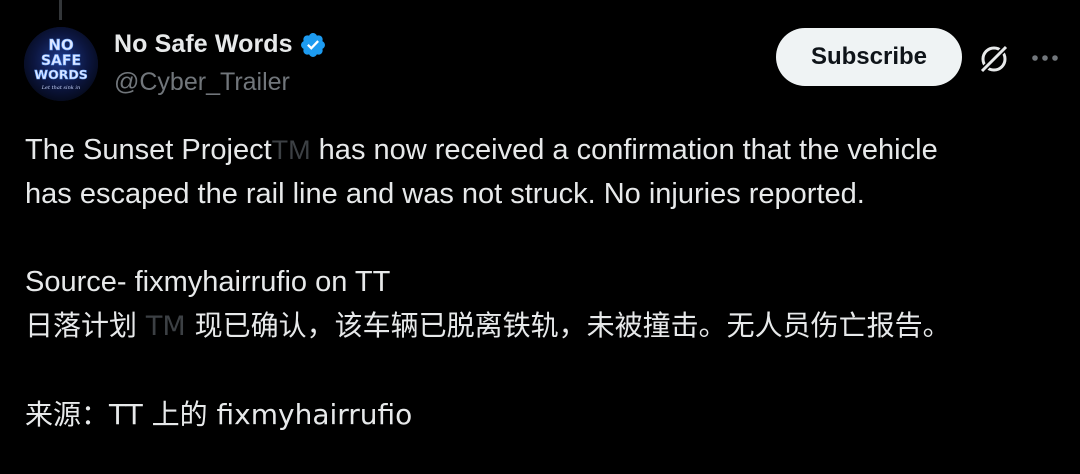 This screenshot has width=1080, height=474. Describe the element at coordinates (85, 325) in the screenshot. I see `tweet-text-part: 日落计划` at that location.